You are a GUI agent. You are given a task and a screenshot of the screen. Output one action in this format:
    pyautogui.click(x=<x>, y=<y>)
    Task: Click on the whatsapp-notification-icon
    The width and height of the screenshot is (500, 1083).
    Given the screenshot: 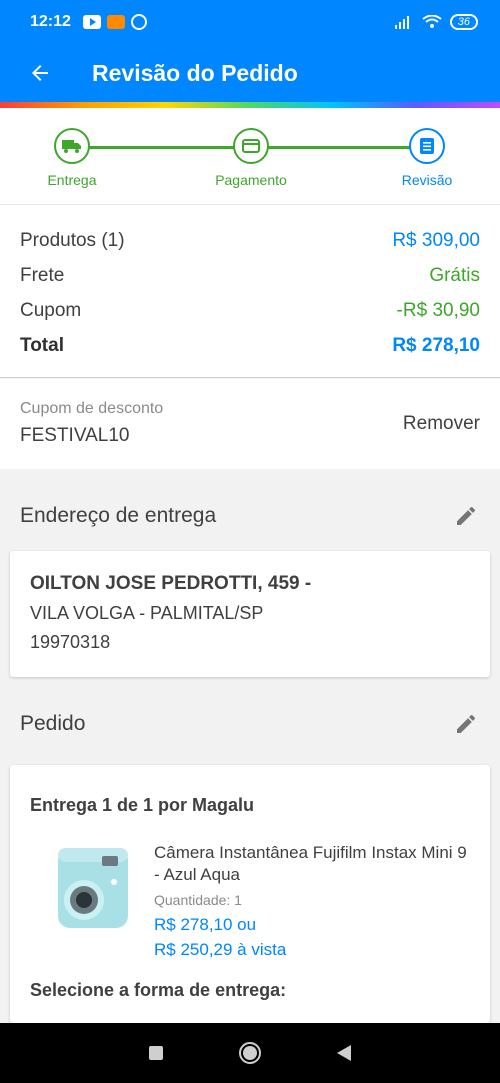 What is the action you would take?
    pyautogui.click(x=138, y=22)
    